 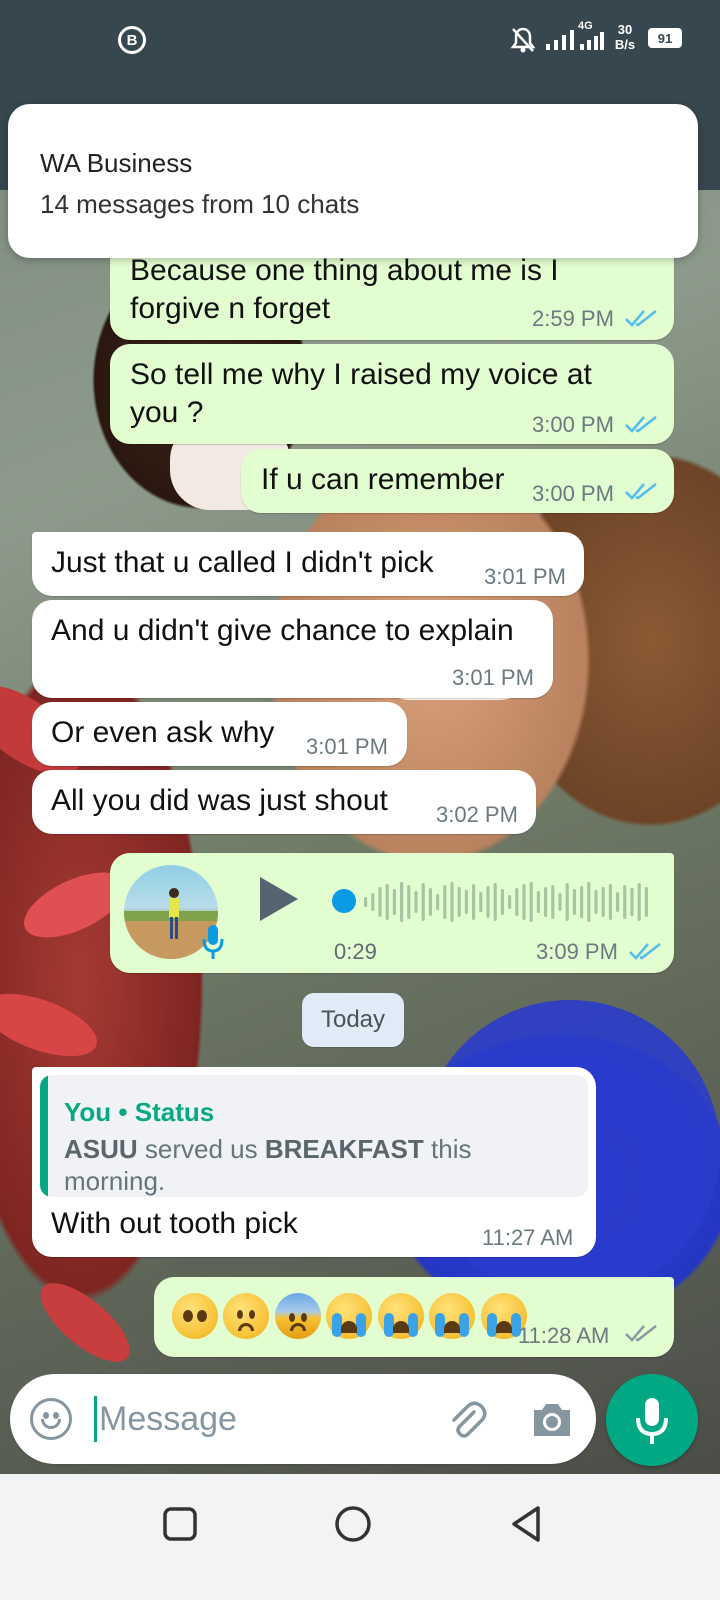 I want to click on business-badge-icon: B, so click(x=132, y=40).